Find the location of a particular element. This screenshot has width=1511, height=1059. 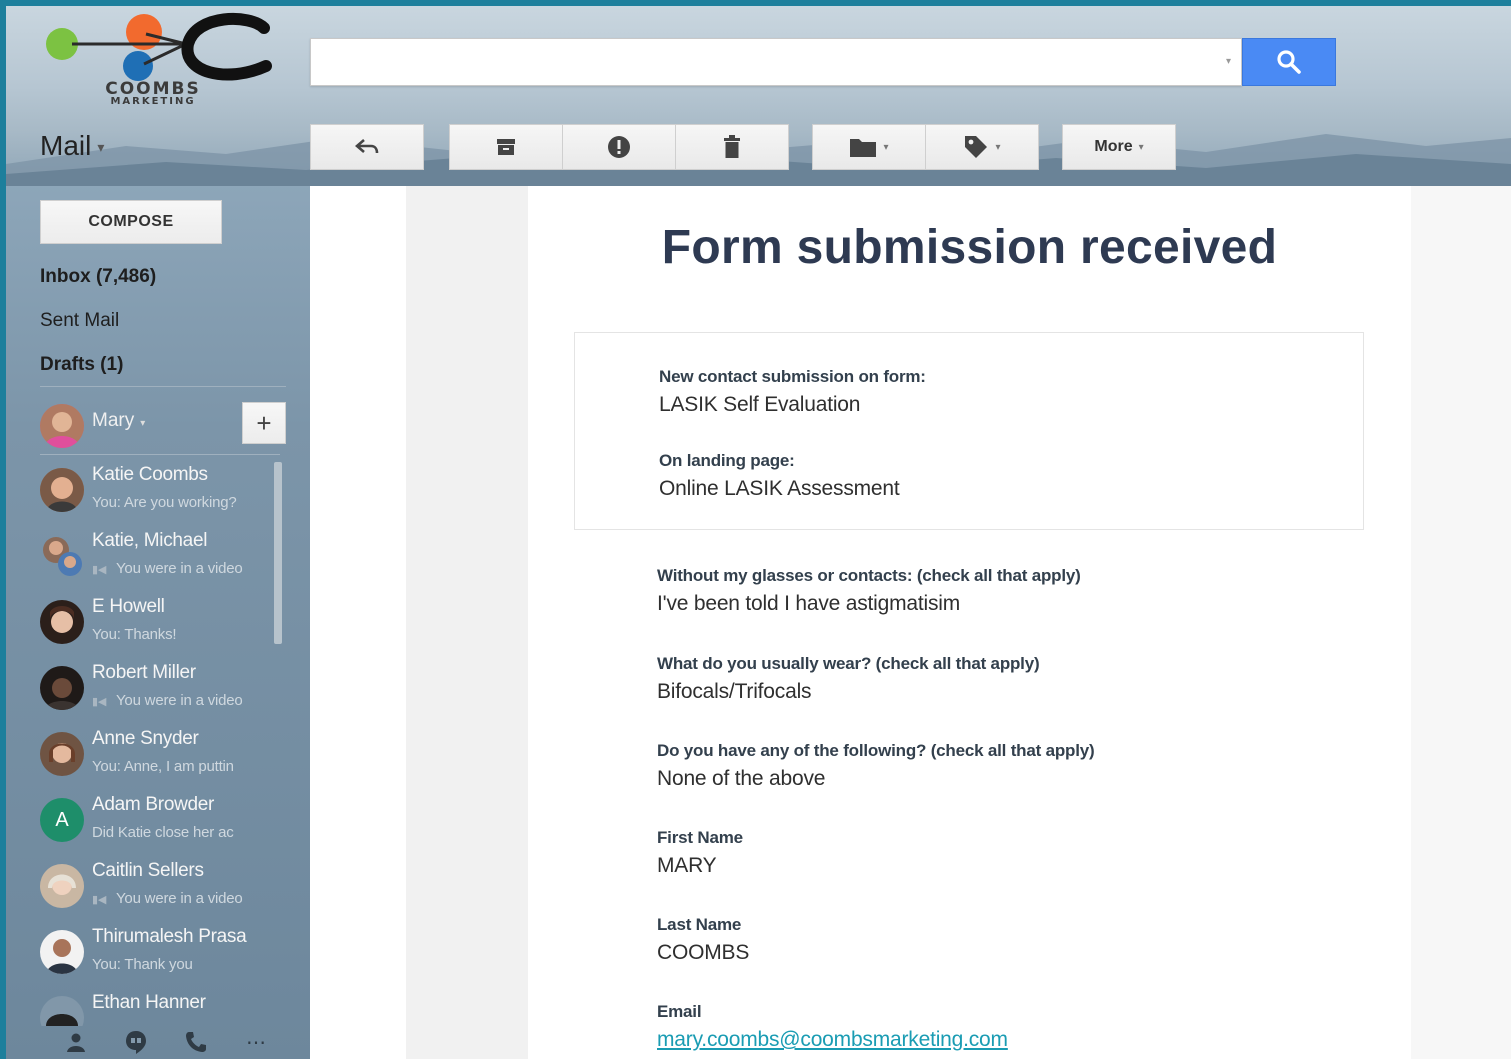

field-value: Bifocals/Trifocals is located at coordinates (734, 691).